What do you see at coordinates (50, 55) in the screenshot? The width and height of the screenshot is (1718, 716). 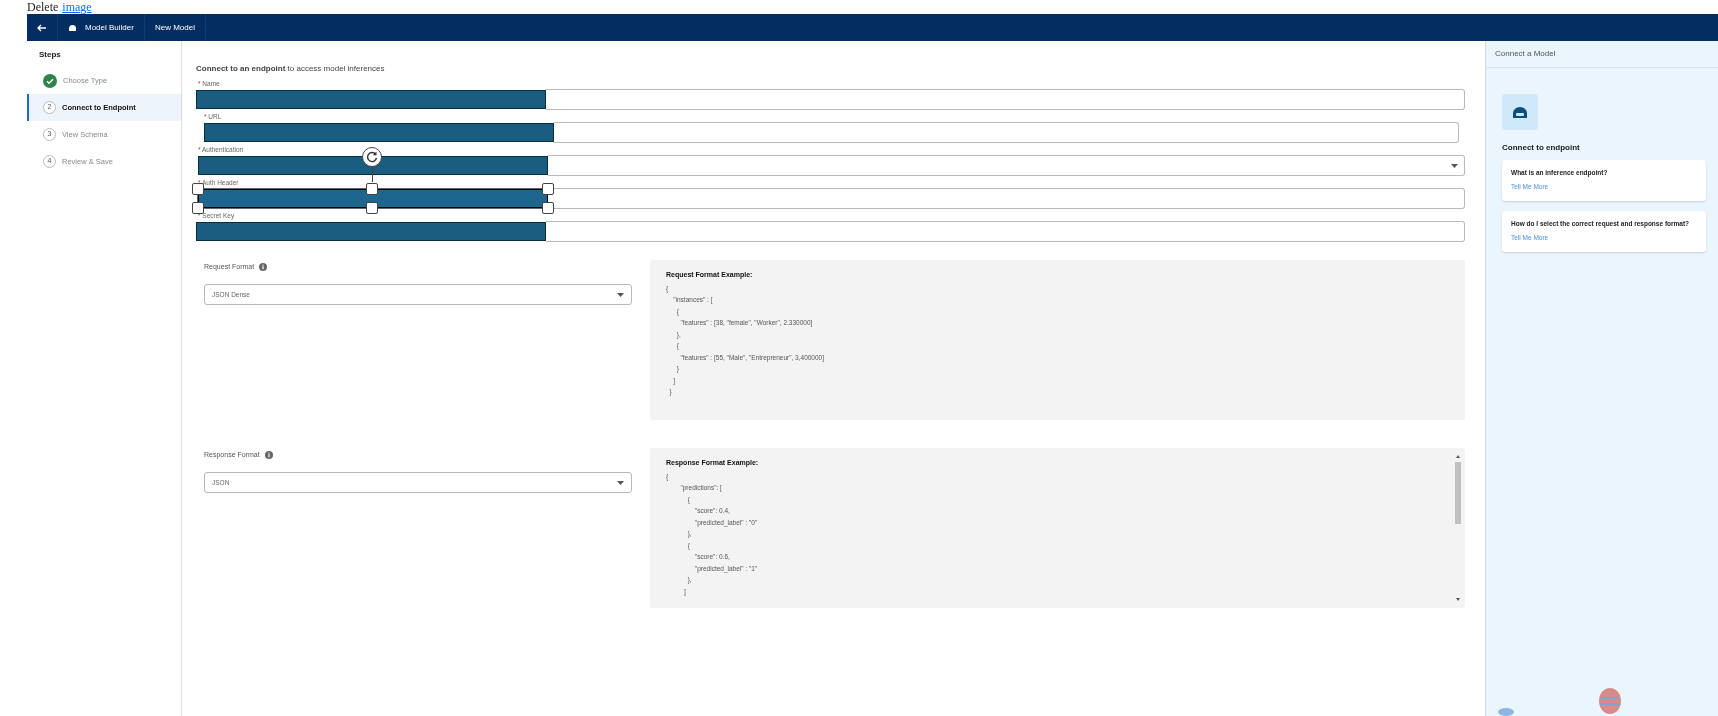 I see `steps-title: Steps` at bounding box center [50, 55].